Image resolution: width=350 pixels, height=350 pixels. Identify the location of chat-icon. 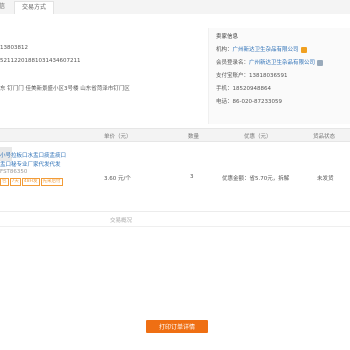
(320, 62).